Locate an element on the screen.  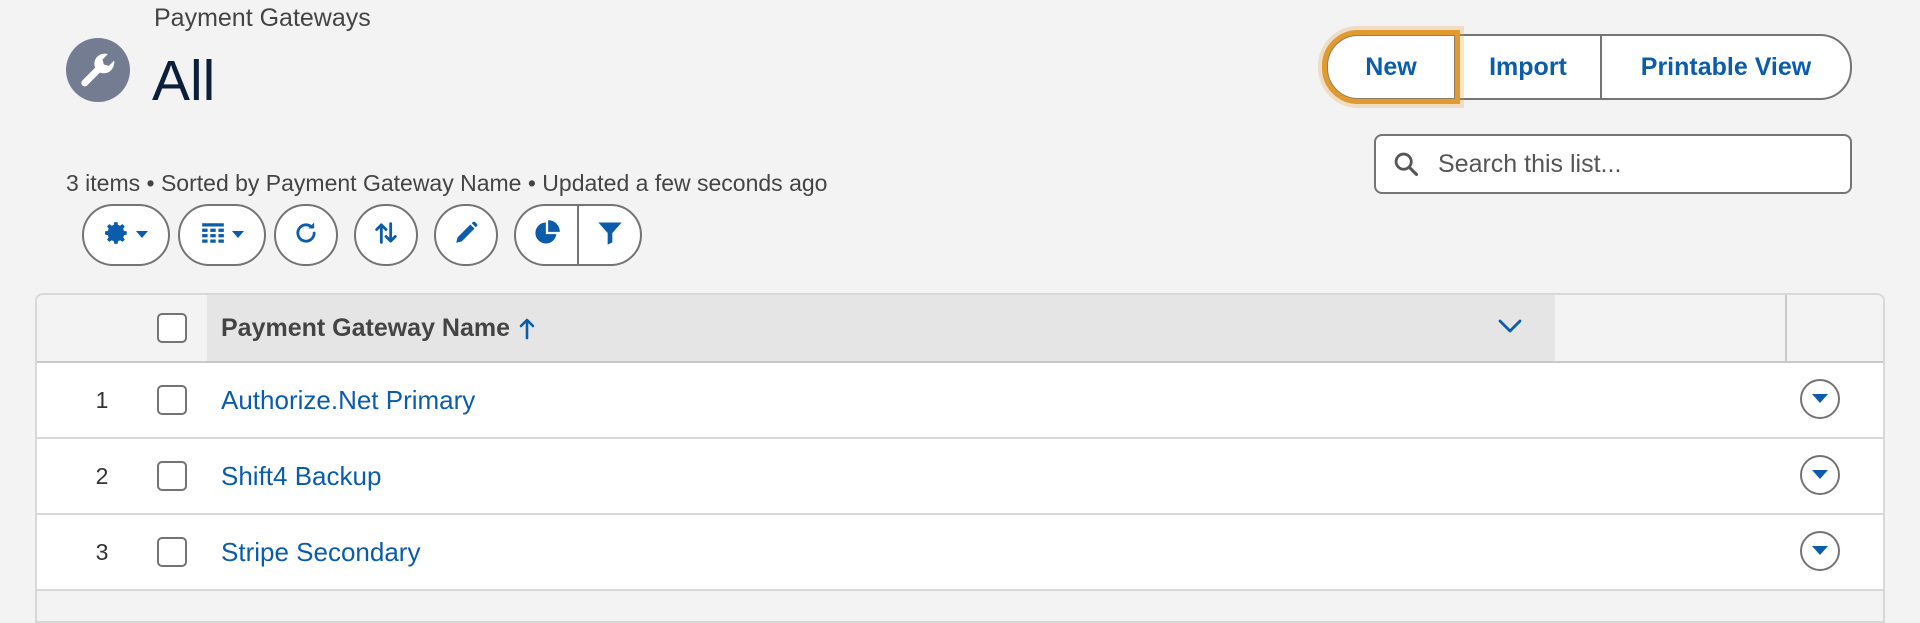
record-link: Stripe Secondary is located at coordinates (320, 552).